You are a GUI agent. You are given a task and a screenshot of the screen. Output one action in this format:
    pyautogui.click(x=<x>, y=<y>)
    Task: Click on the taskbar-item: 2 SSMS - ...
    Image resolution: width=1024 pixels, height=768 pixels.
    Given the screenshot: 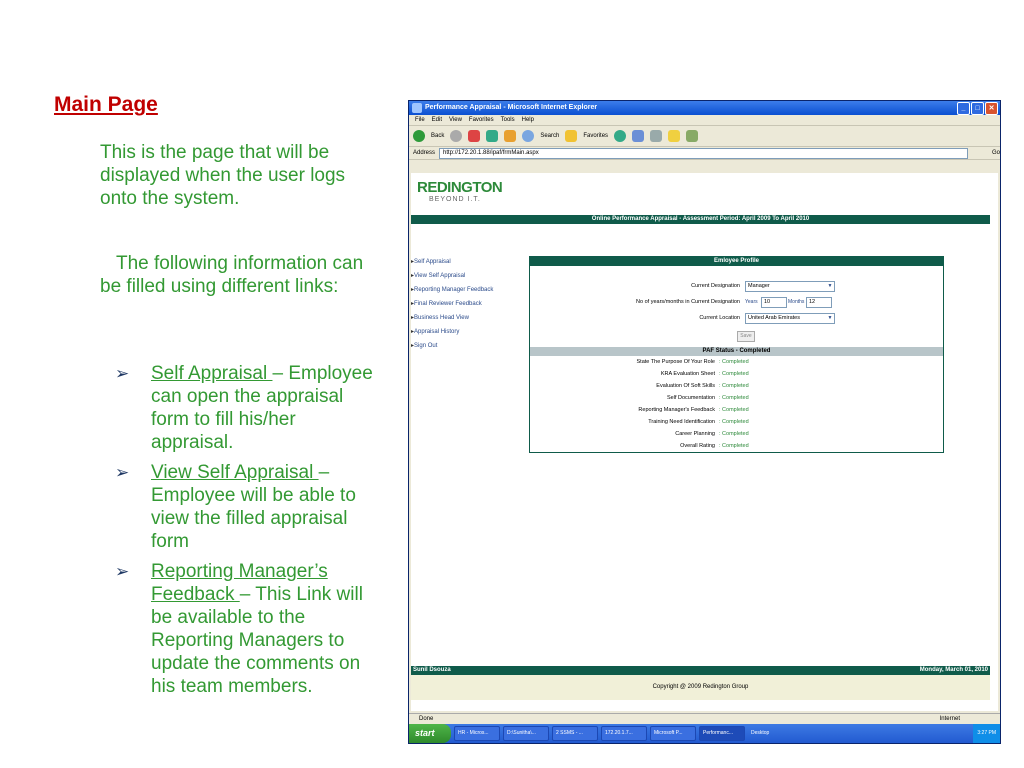 What is the action you would take?
    pyautogui.click(x=575, y=733)
    